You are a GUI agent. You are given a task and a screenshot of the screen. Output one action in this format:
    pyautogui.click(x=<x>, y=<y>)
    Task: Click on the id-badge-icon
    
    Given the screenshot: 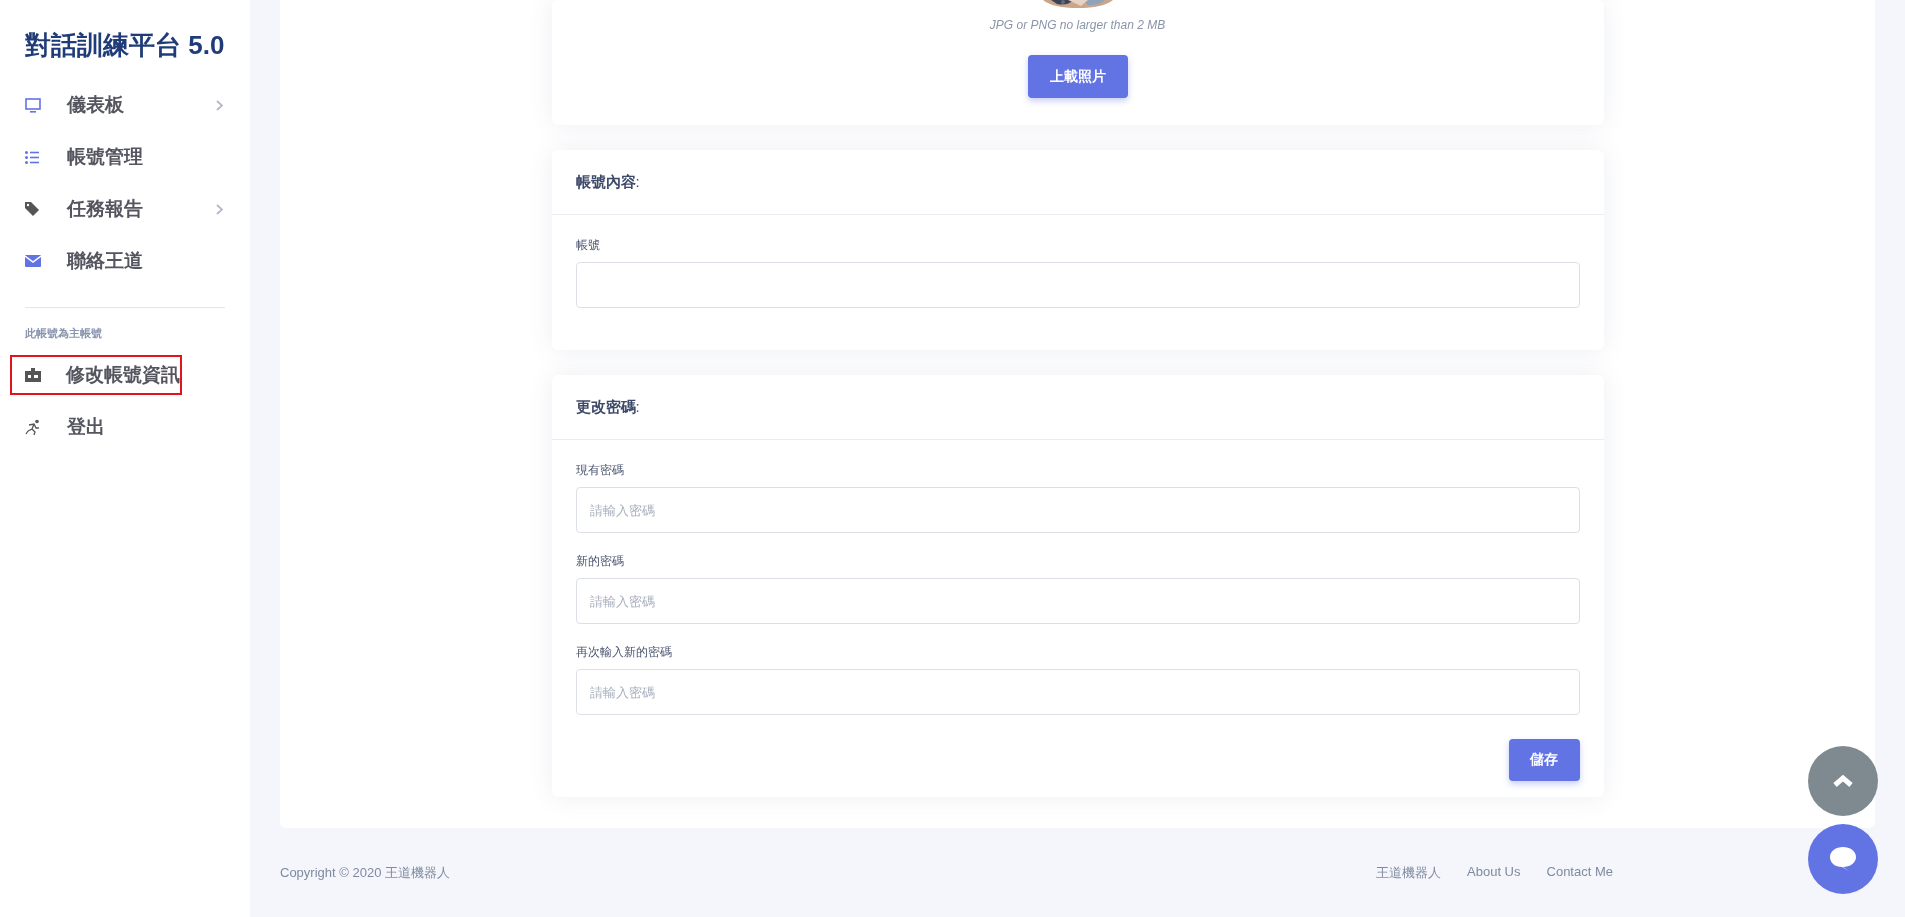 What is the action you would take?
    pyautogui.click(x=33, y=375)
    